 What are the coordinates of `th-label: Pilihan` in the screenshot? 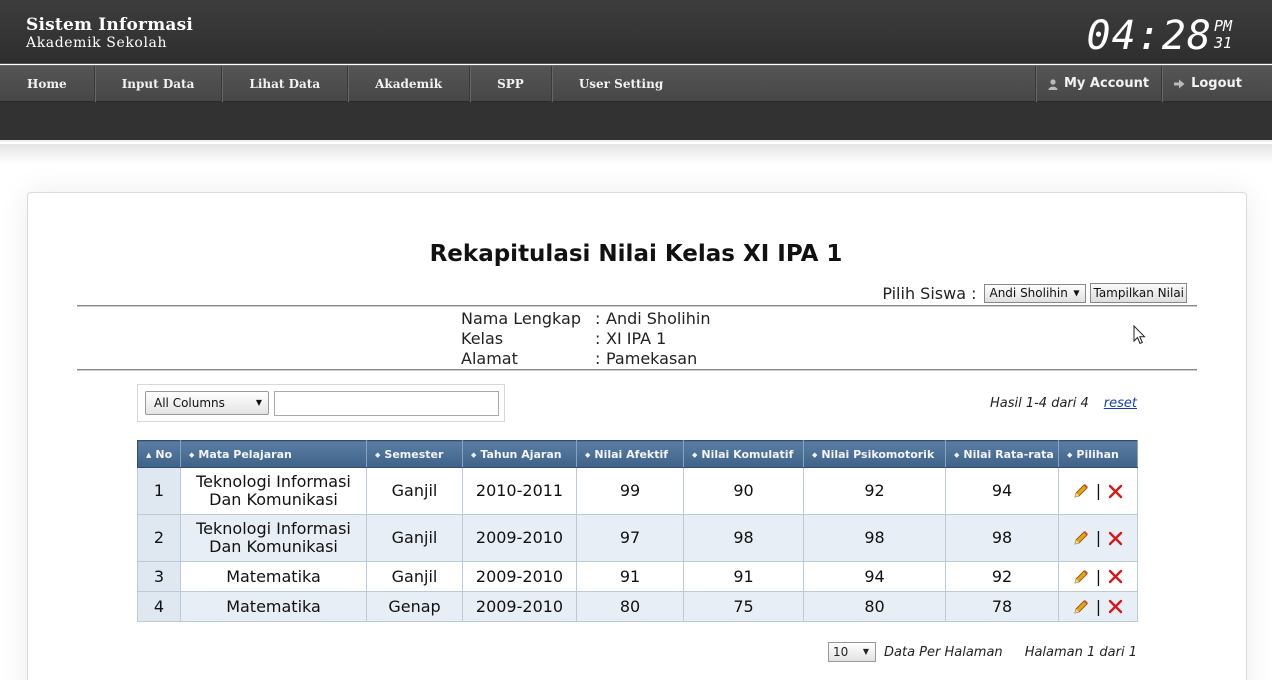 It's located at (1097, 454).